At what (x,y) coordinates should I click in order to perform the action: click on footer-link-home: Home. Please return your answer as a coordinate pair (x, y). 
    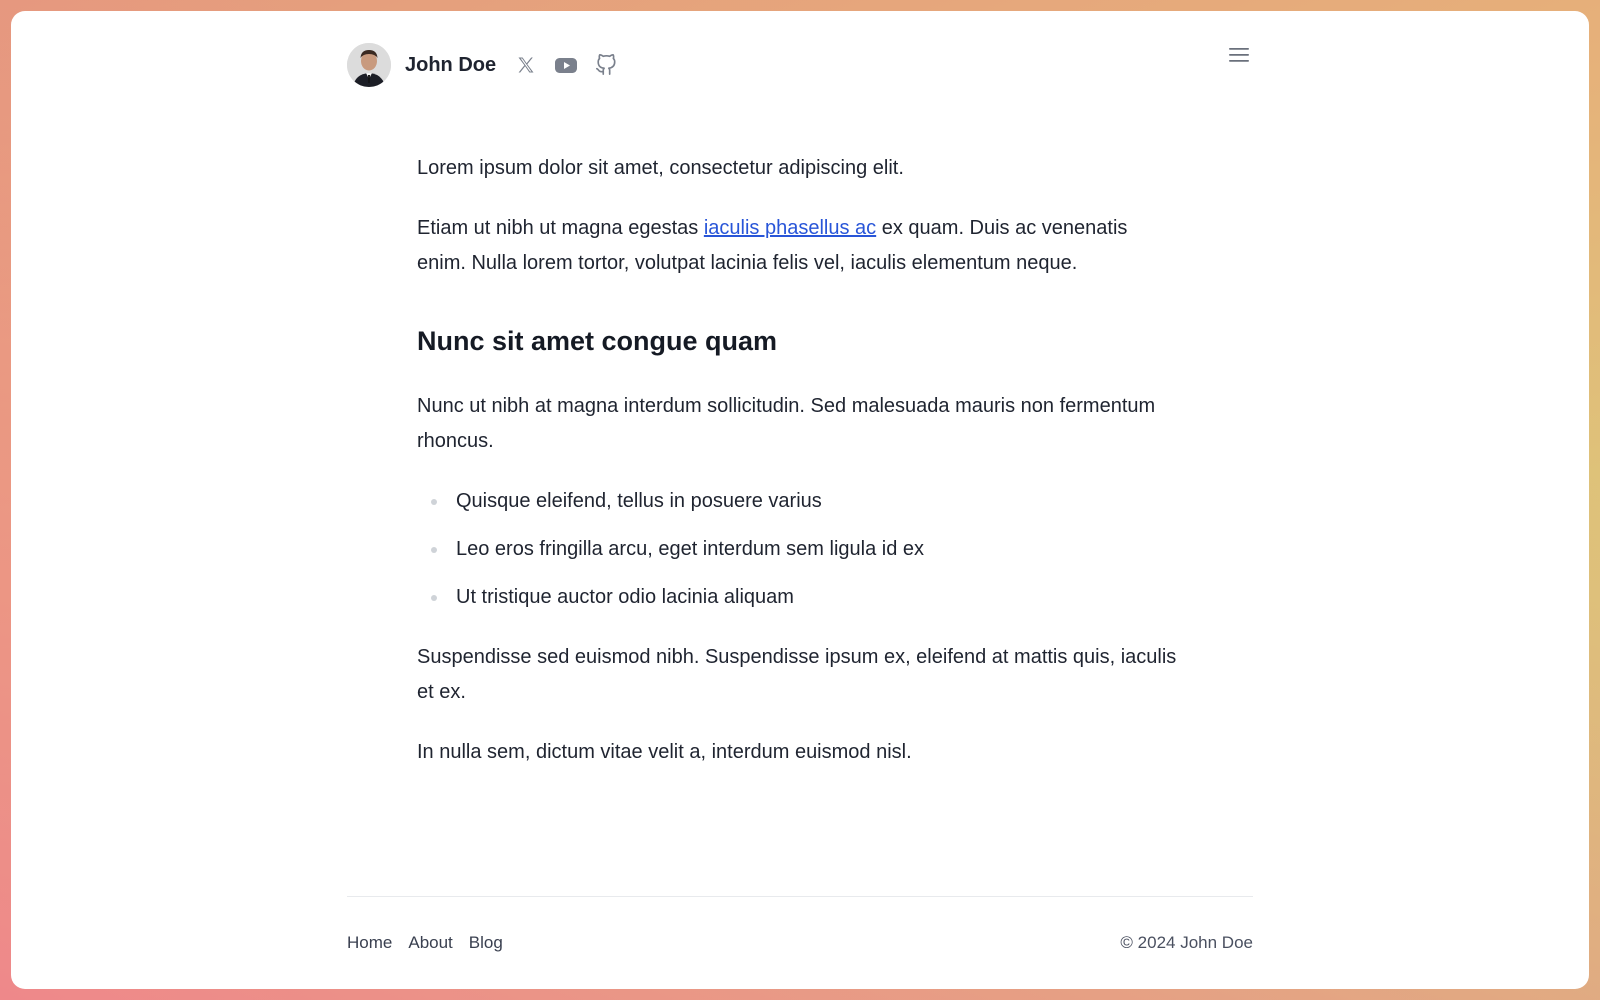
    Looking at the image, I should click on (369, 943).